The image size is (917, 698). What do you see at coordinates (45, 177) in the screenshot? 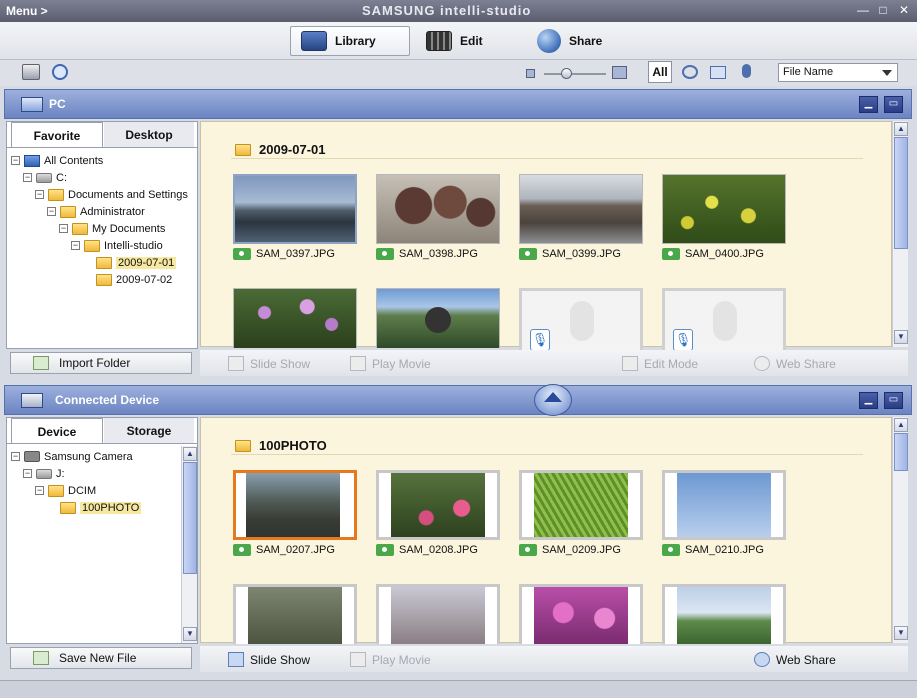
I see `tree-item: − C:` at bounding box center [45, 177].